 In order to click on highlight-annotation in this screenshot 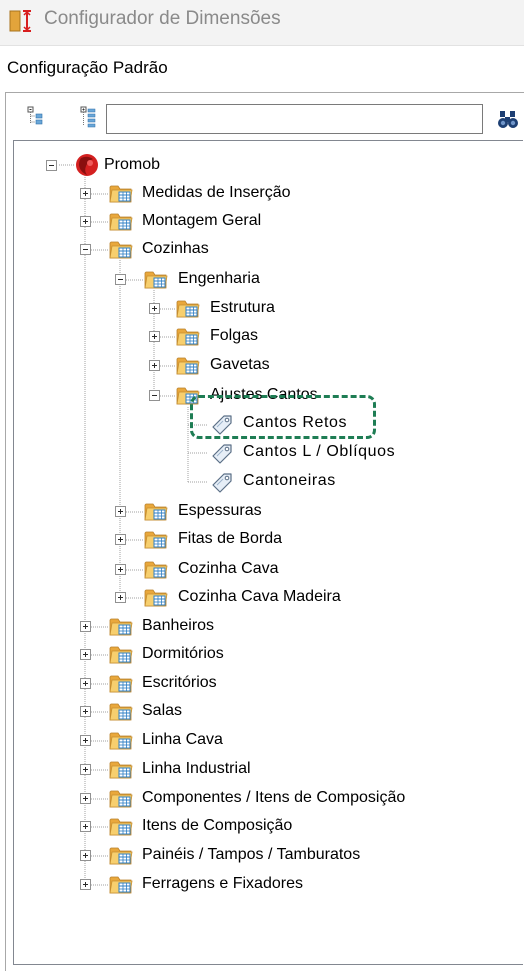, I will do `click(283, 417)`.